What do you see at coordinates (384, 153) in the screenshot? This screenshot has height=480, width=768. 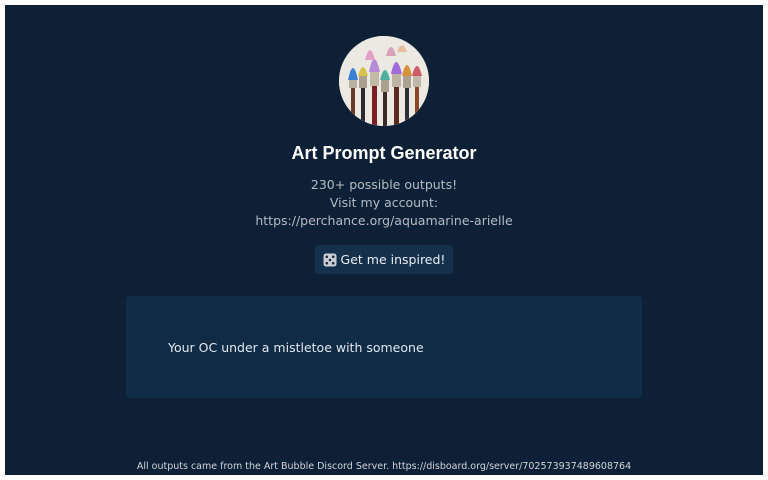 I see `page-title: Art Prompt Generator` at bounding box center [384, 153].